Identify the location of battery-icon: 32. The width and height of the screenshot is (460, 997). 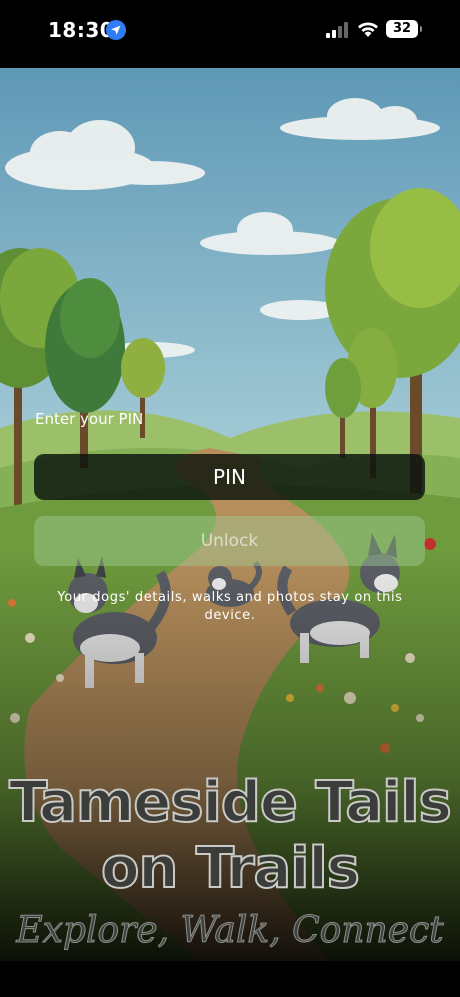
(404, 29).